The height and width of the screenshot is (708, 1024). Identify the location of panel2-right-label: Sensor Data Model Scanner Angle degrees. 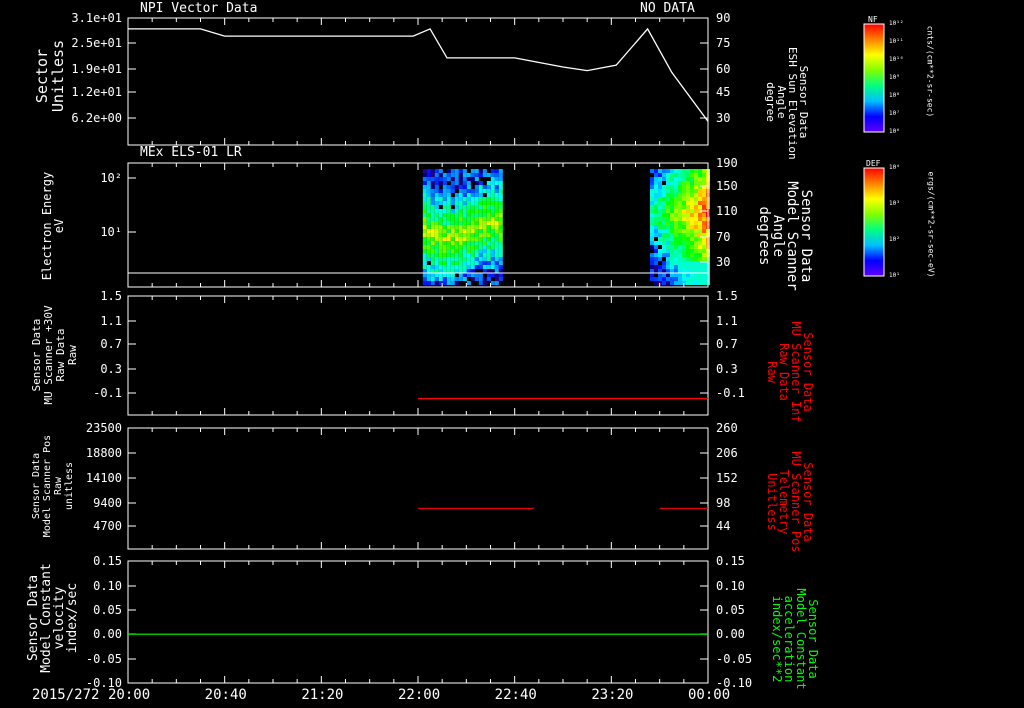
(785, 236).